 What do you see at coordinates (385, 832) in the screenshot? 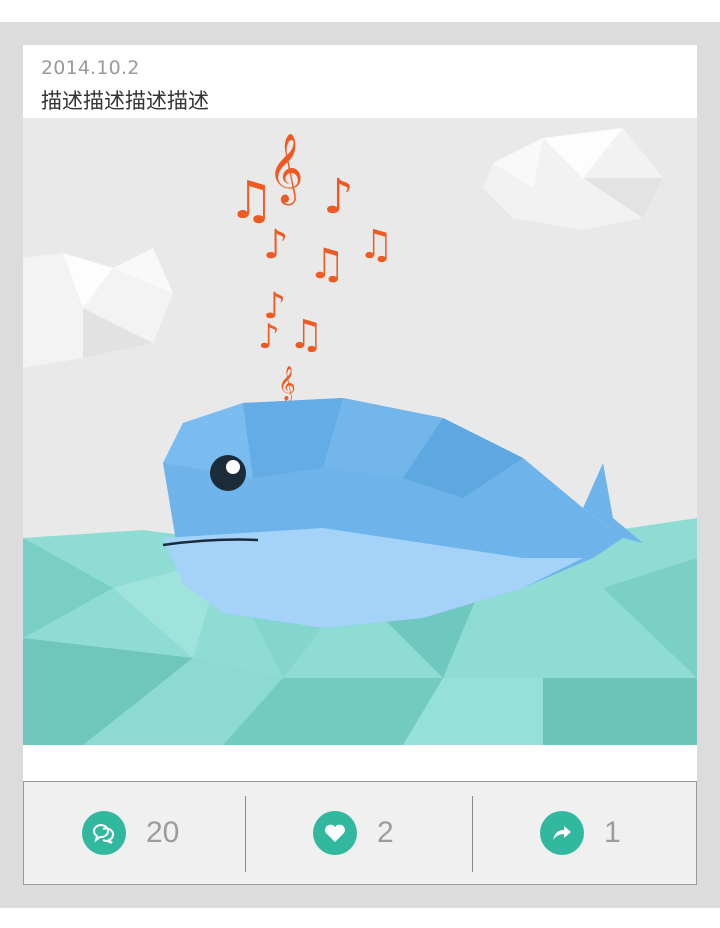
I see `likes-count: 2` at bounding box center [385, 832].